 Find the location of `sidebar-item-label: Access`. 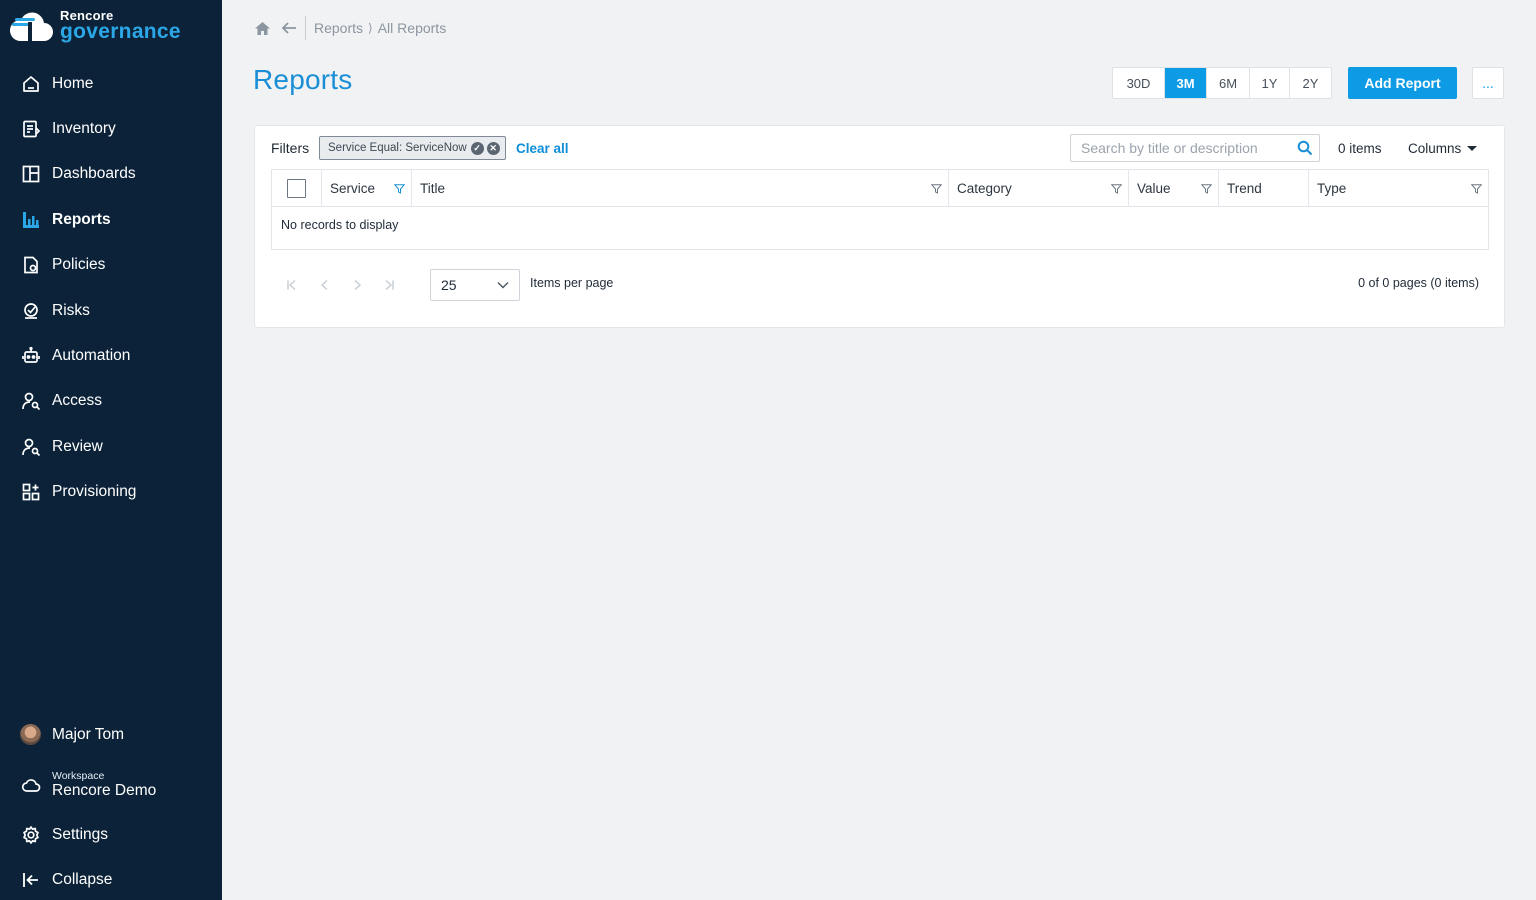

sidebar-item-label: Access is located at coordinates (77, 401).